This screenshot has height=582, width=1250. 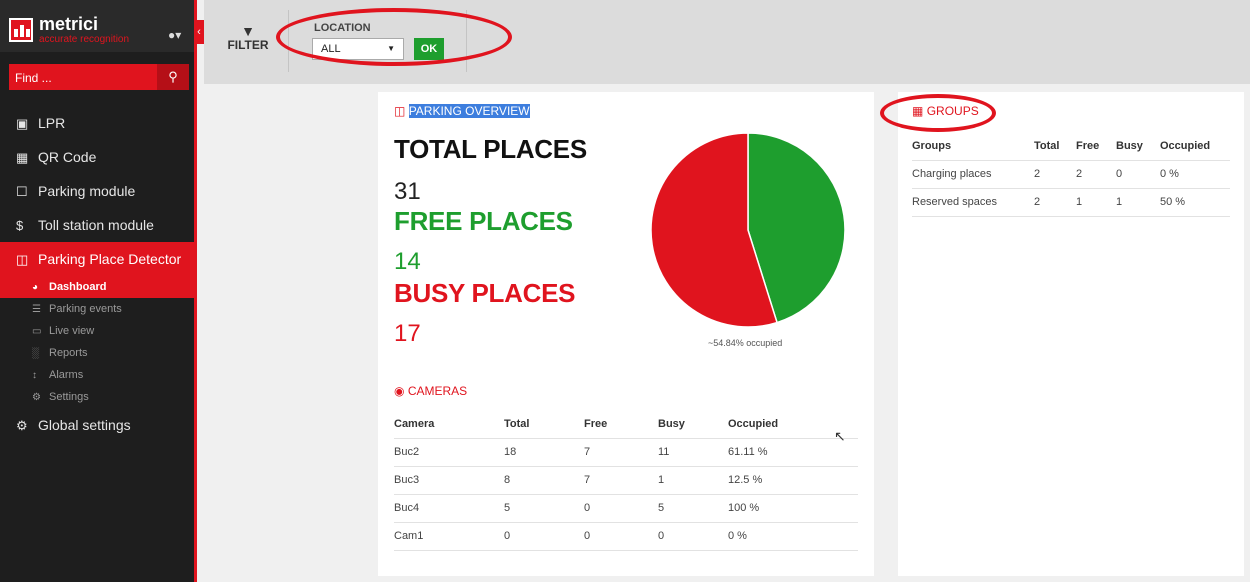 I want to click on search-input: Find ... ⚲, so click(x=99, y=77).